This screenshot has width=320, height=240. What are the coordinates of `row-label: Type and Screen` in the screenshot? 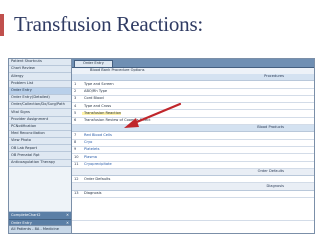 It's located at (99, 83).